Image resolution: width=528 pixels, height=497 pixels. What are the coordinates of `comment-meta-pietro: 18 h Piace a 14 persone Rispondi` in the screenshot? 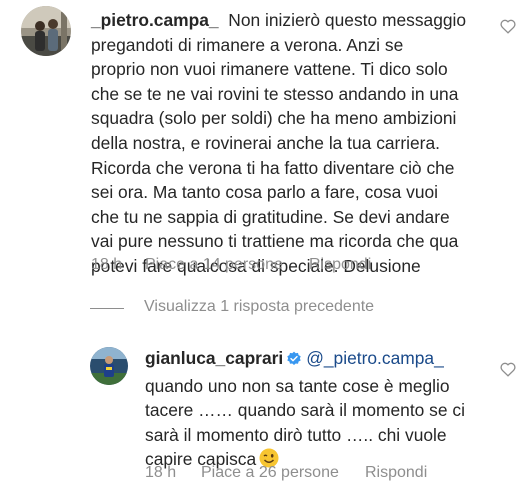 It's located at (301, 266).